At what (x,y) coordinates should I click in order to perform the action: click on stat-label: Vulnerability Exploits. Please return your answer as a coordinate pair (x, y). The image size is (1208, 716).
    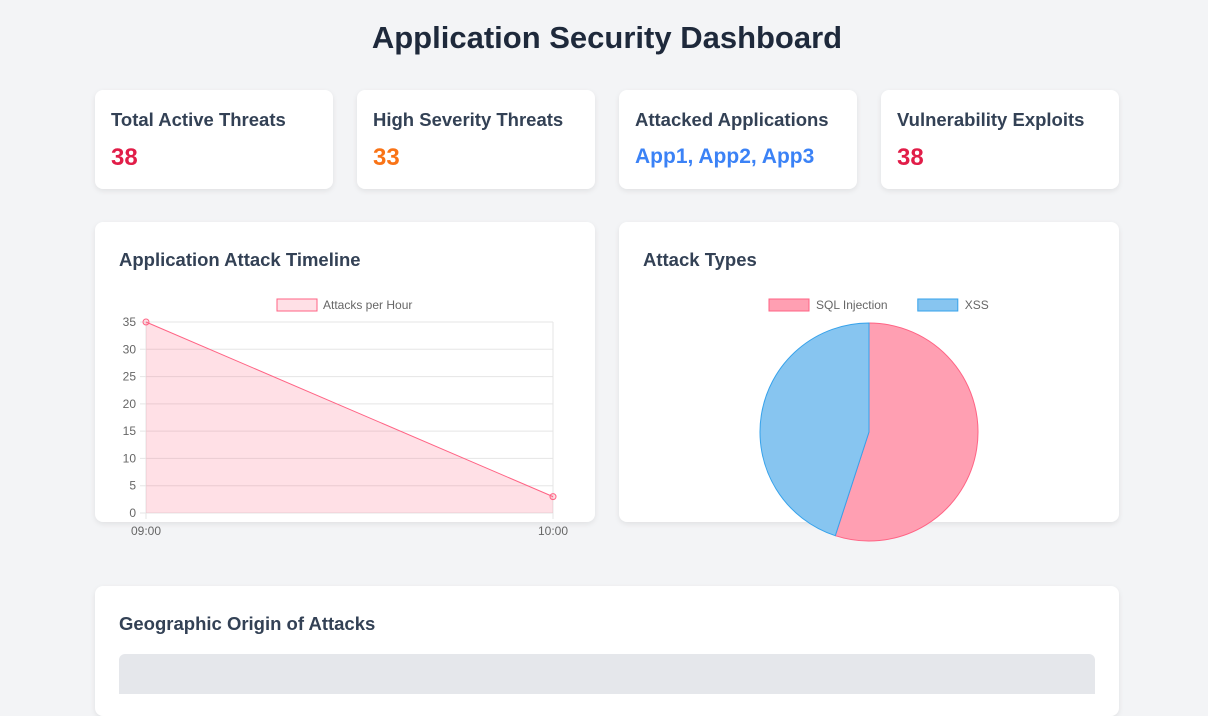
    Looking at the image, I should click on (991, 119).